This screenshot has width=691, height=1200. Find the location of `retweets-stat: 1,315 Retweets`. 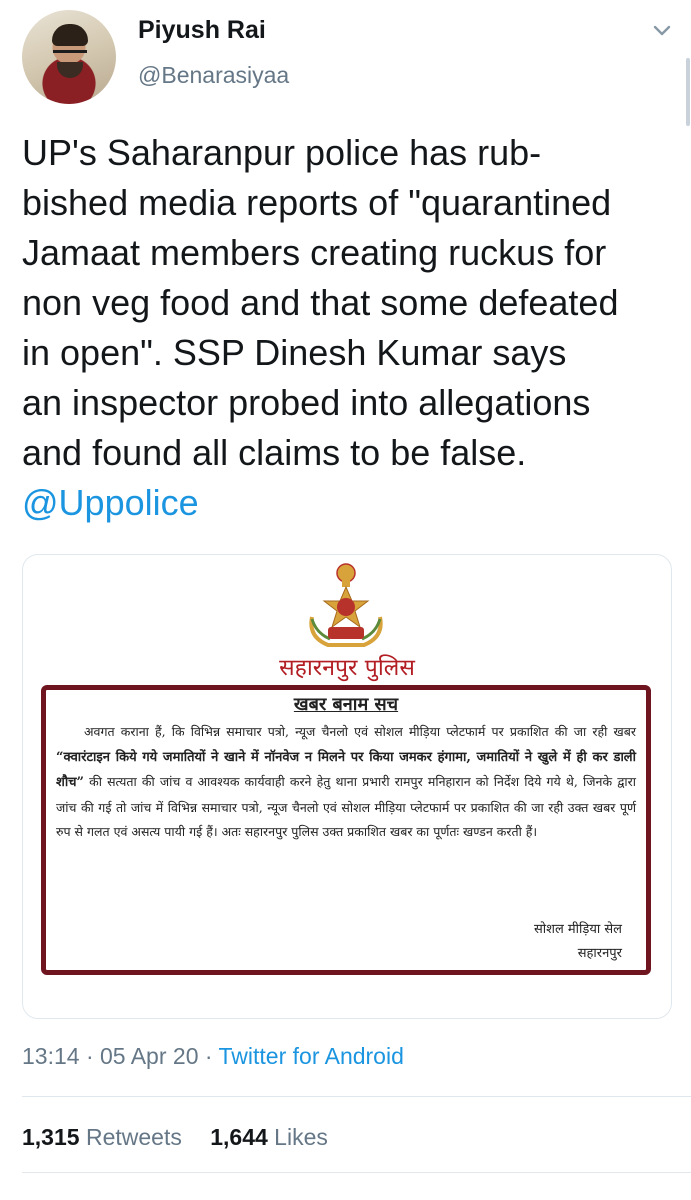

retweets-stat: 1,315 Retweets is located at coordinates (102, 1137).